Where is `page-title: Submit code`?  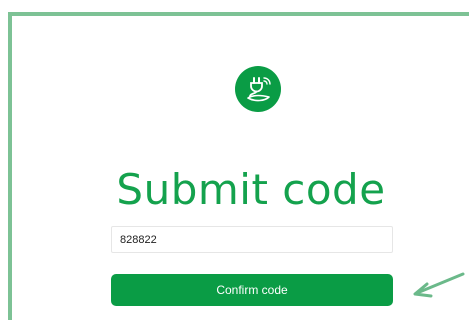 page-title: Submit code is located at coordinates (251, 190).